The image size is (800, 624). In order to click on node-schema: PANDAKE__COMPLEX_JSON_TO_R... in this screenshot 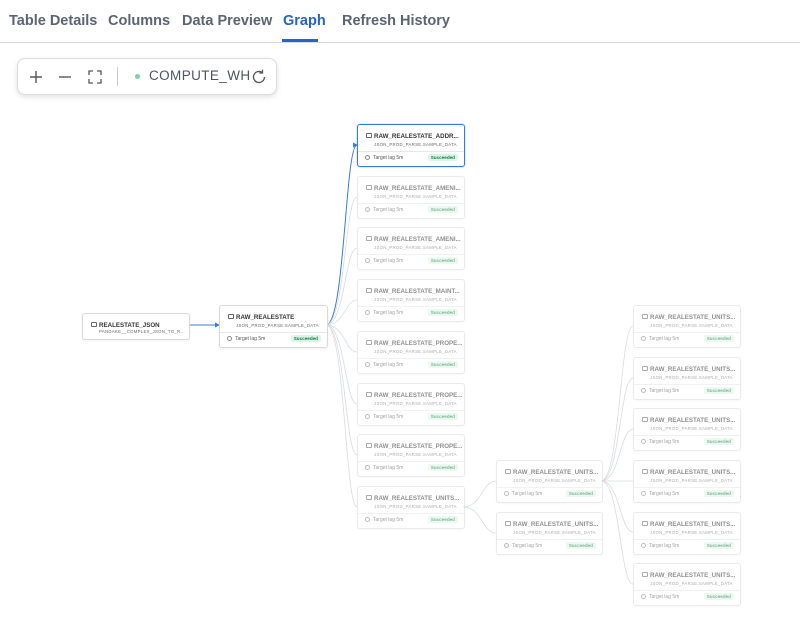, I will do `click(142, 331)`.